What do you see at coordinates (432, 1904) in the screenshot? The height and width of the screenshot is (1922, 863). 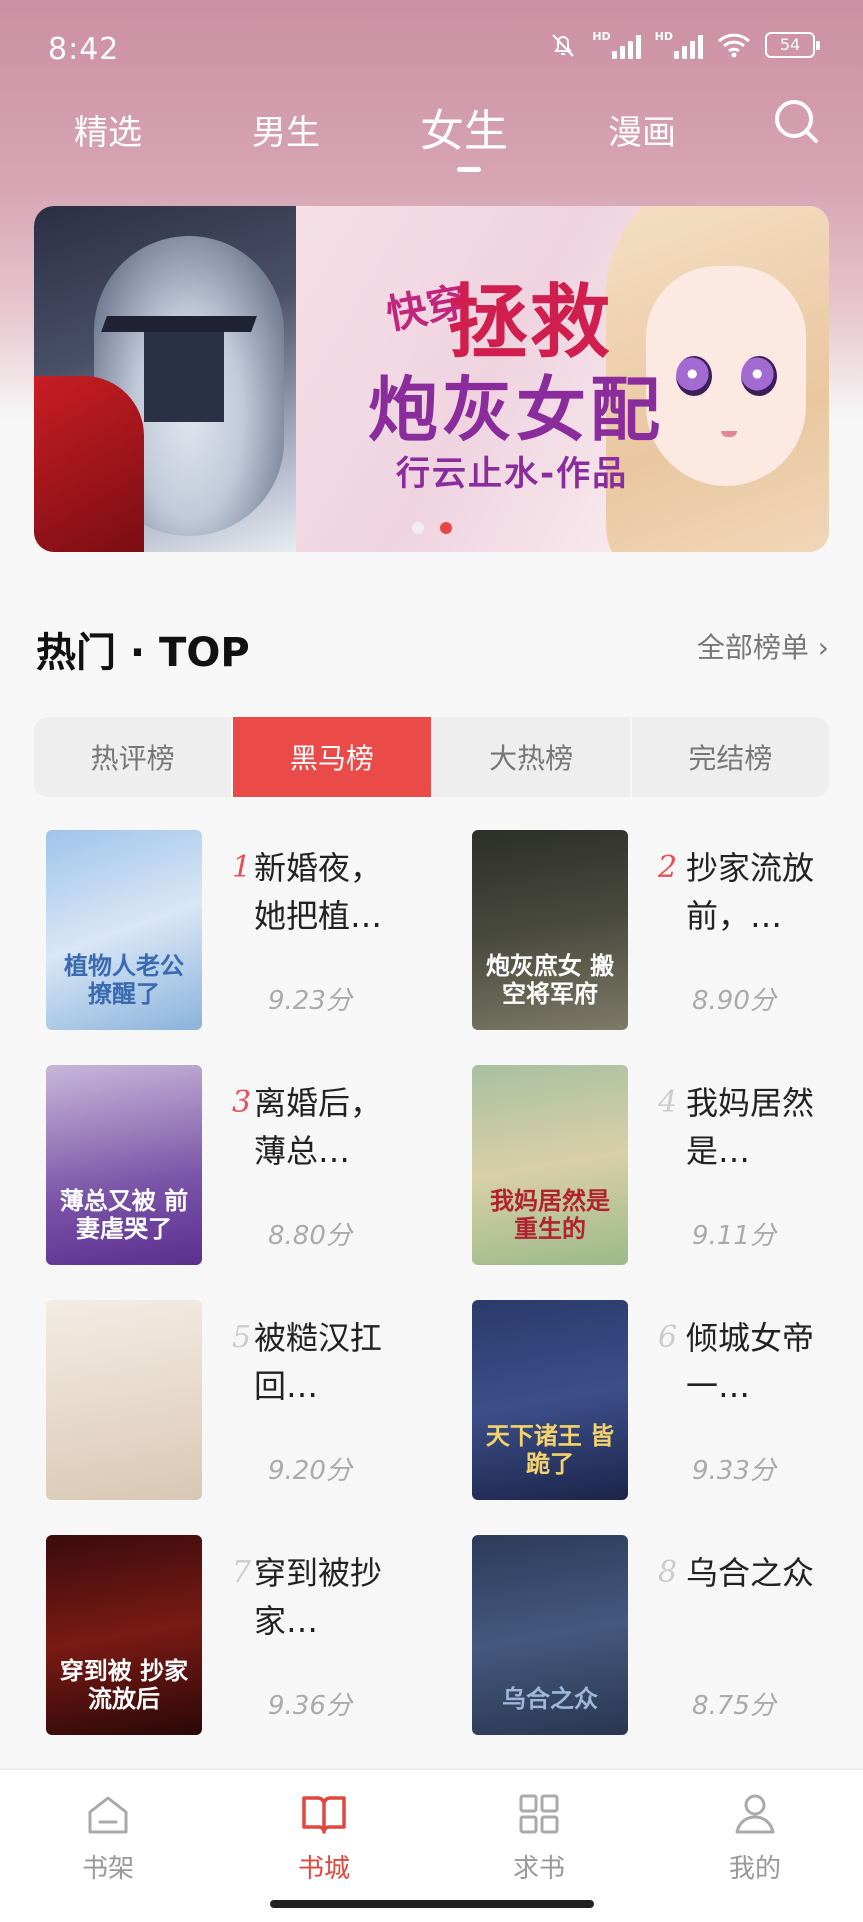 I see `home-indicator` at bounding box center [432, 1904].